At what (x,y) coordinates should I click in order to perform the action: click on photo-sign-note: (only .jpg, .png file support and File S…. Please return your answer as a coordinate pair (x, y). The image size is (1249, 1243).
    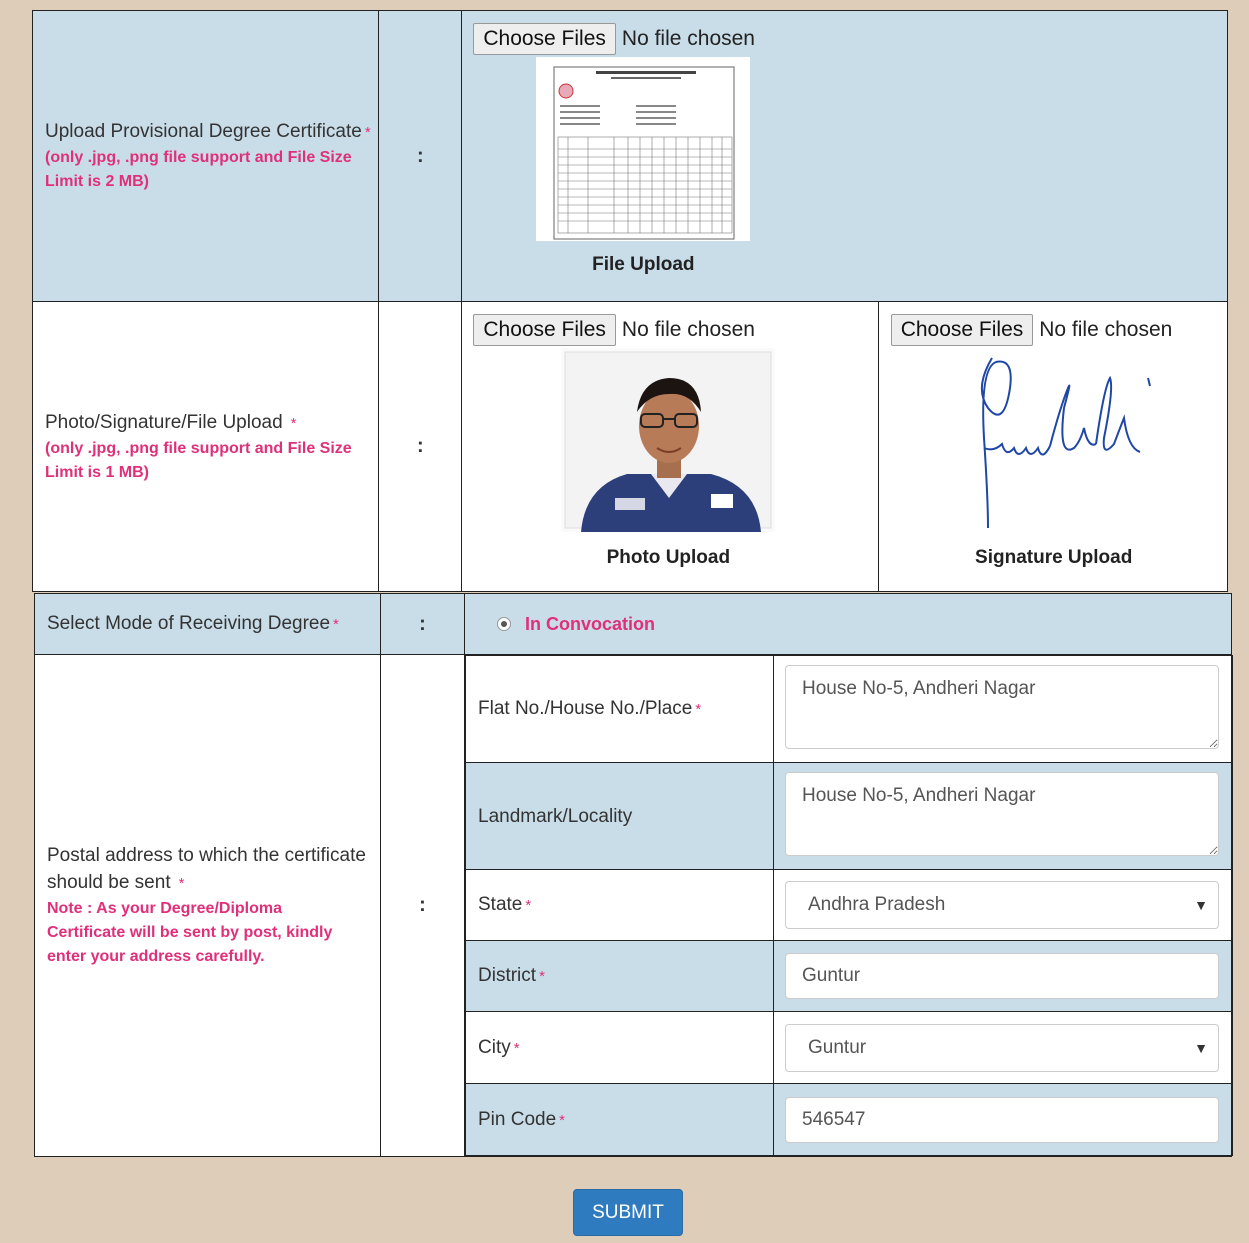
    Looking at the image, I should click on (198, 460).